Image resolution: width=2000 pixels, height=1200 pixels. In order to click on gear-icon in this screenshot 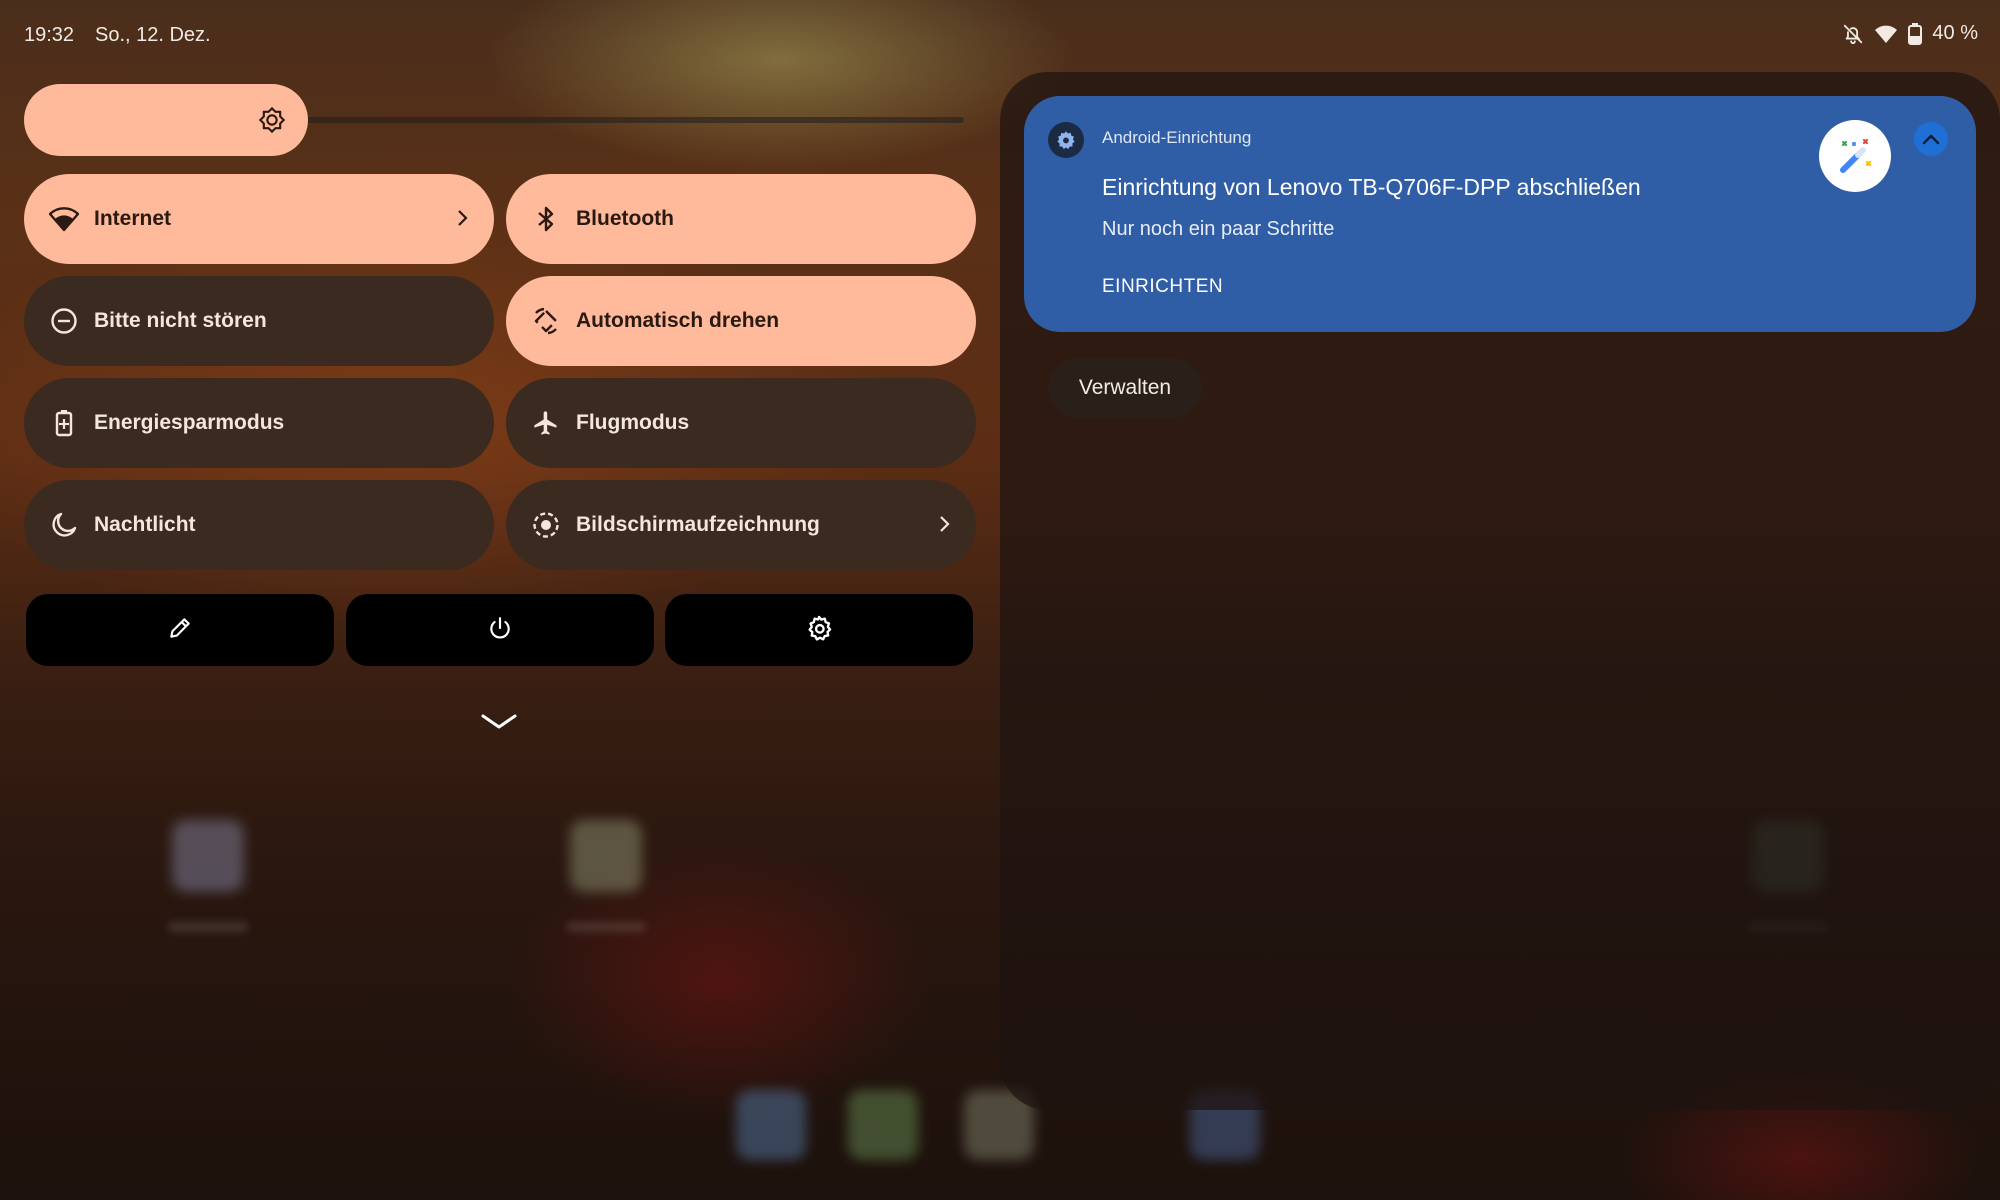, I will do `click(1066, 140)`.